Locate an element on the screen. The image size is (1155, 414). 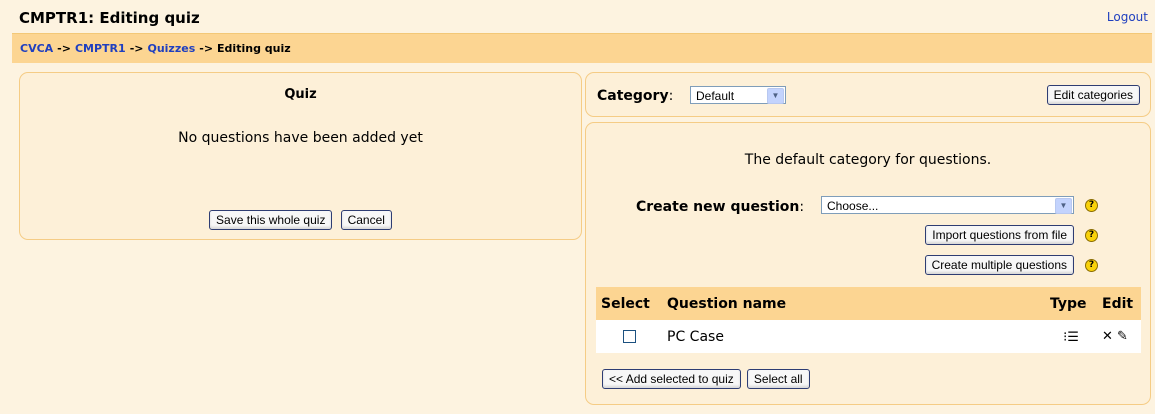
breadcrumb-cvca: CVCA is located at coordinates (36, 48).